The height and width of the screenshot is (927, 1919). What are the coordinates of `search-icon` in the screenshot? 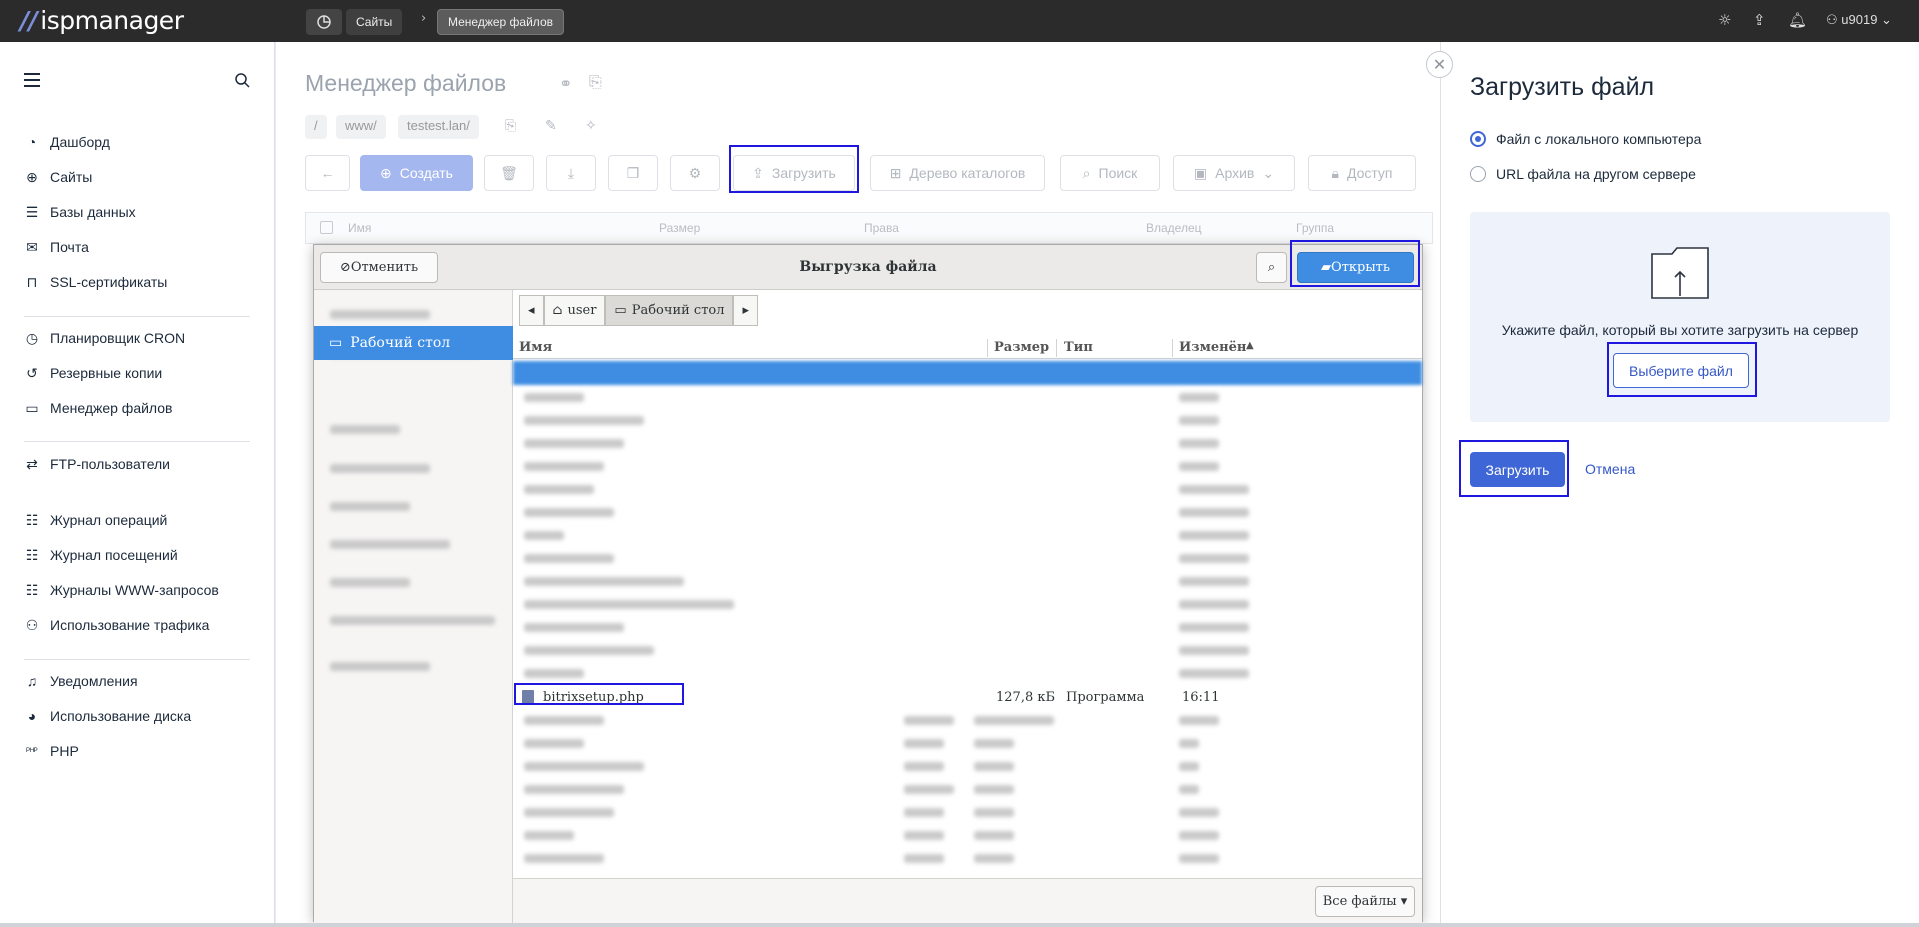 It's located at (242, 82).